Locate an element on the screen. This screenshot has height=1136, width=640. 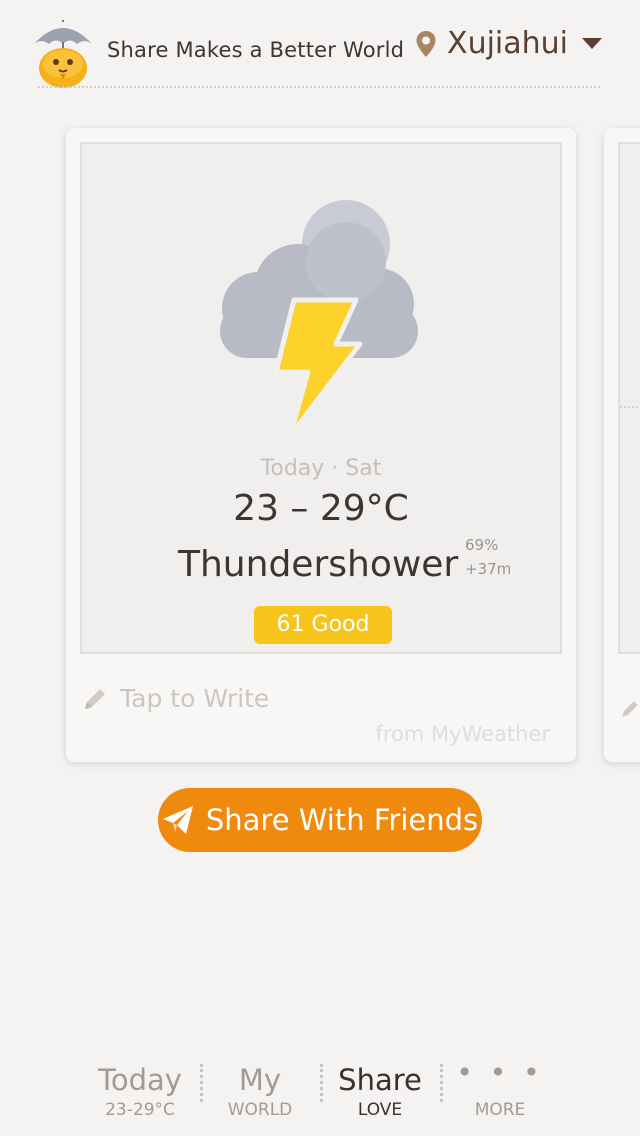
daylight-delta: +37m is located at coordinates (488, 569).